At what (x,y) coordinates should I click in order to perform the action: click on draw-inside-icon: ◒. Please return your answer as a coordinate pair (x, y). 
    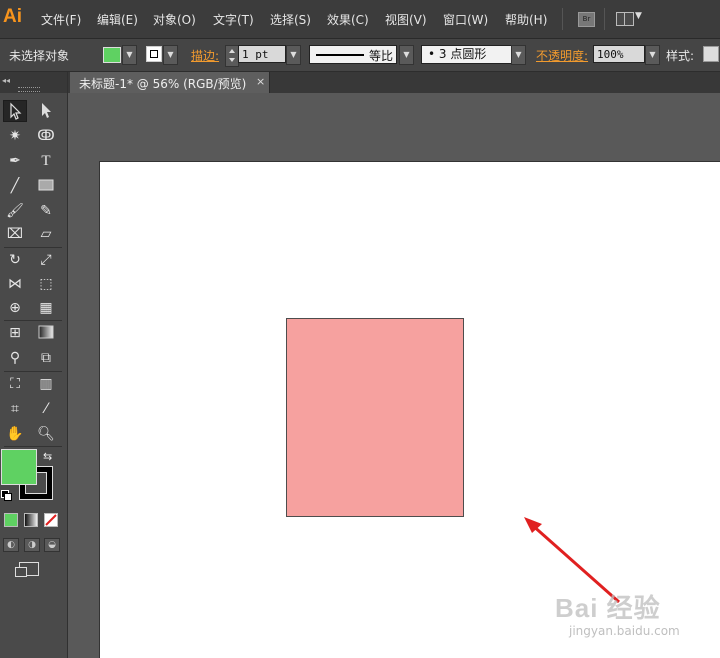
    Looking at the image, I should click on (52, 545).